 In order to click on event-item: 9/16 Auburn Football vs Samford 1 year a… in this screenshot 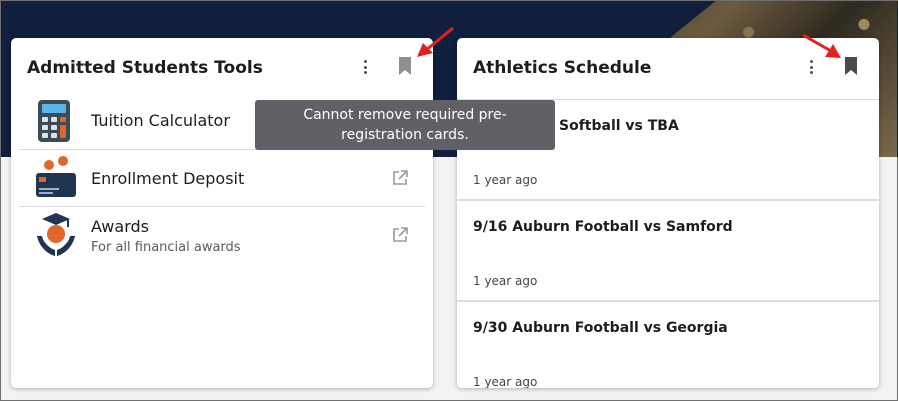, I will do `click(668, 251)`.